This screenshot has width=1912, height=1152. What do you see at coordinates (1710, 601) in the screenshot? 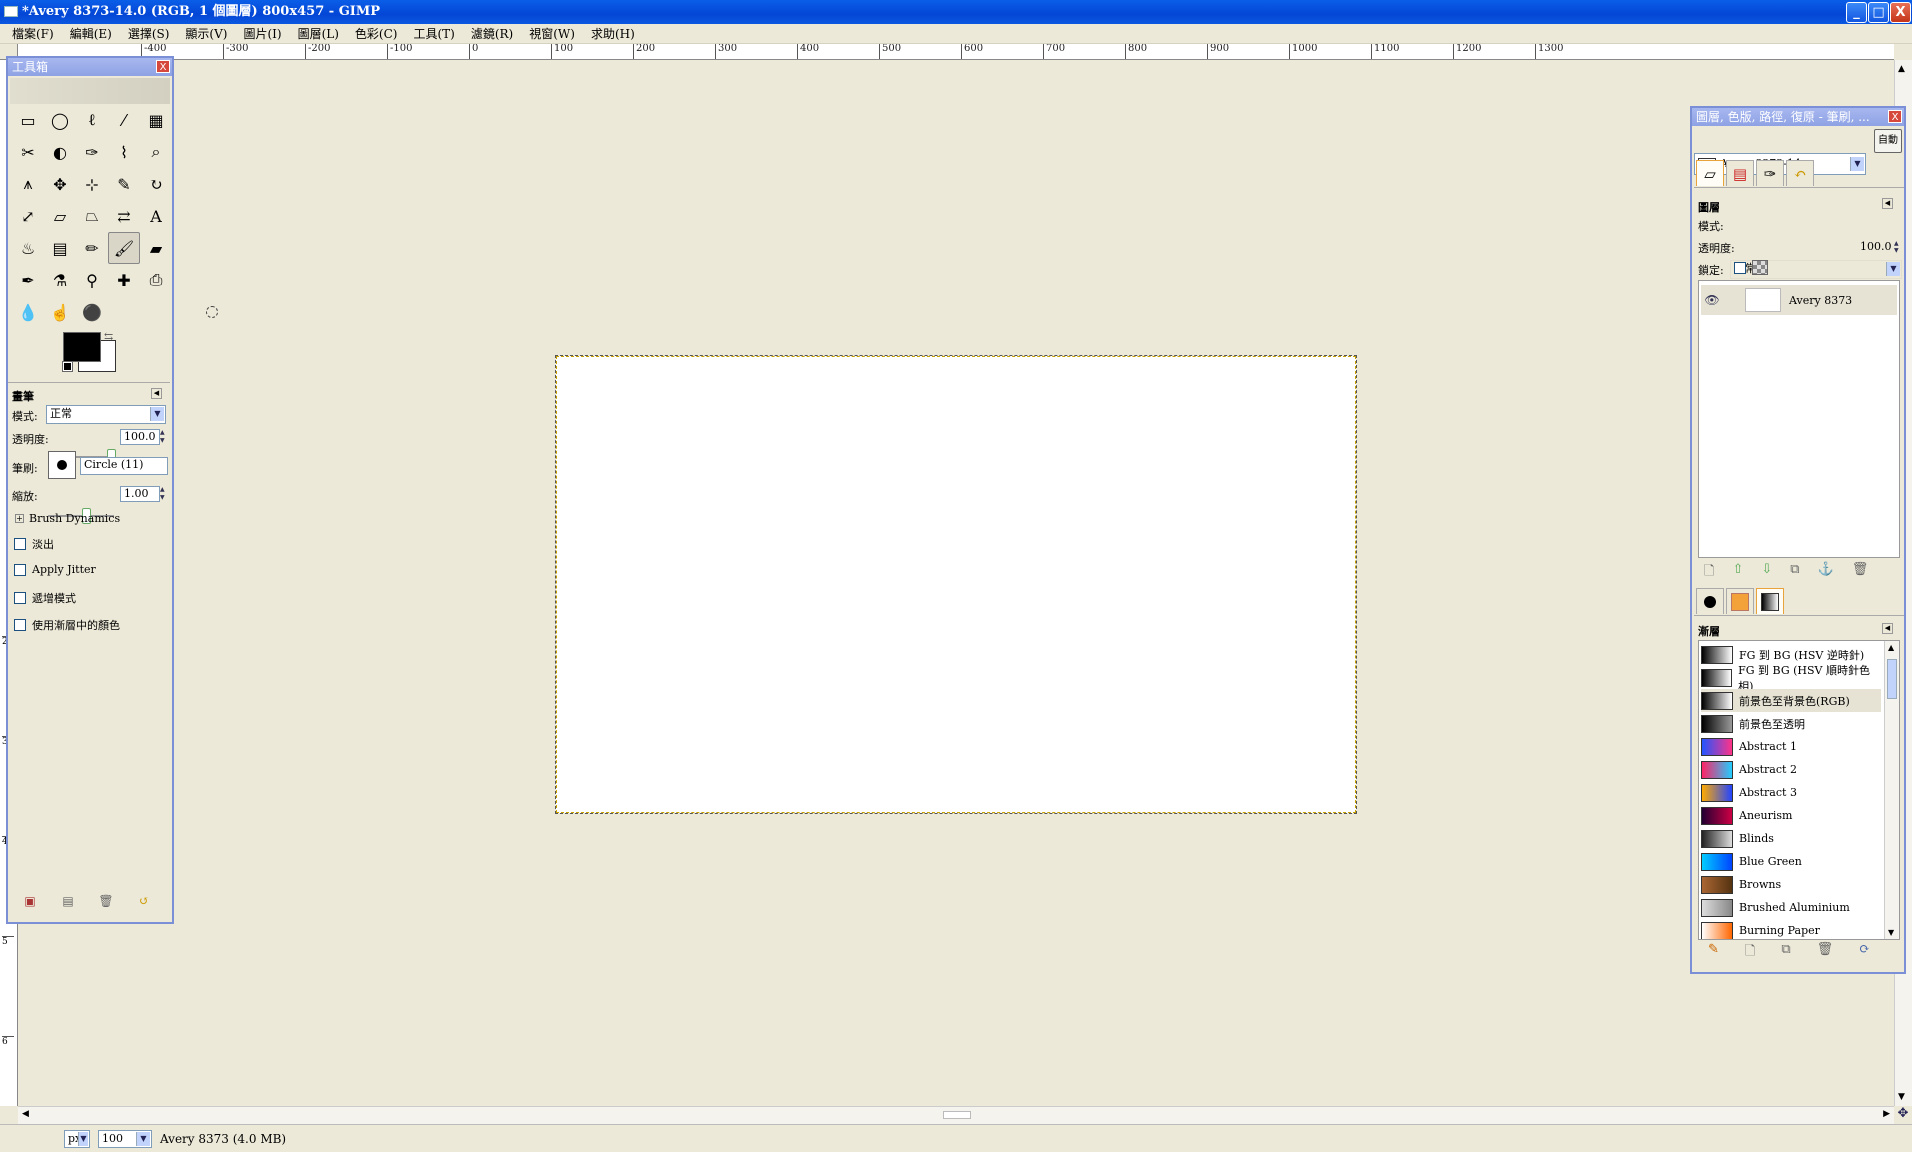
I see `tab-brushes` at bounding box center [1710, 601].